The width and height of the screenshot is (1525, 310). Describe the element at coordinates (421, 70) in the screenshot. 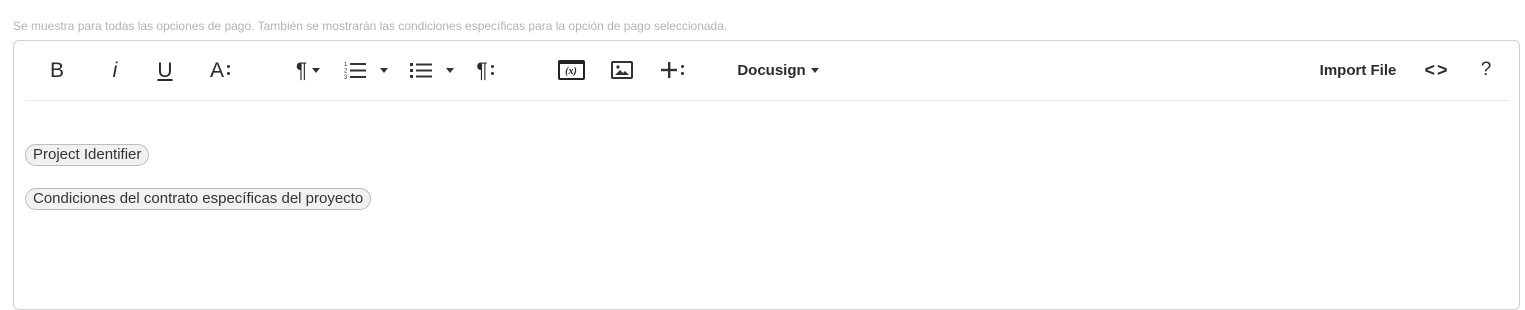

I see `unordered-list-icon` at that location.